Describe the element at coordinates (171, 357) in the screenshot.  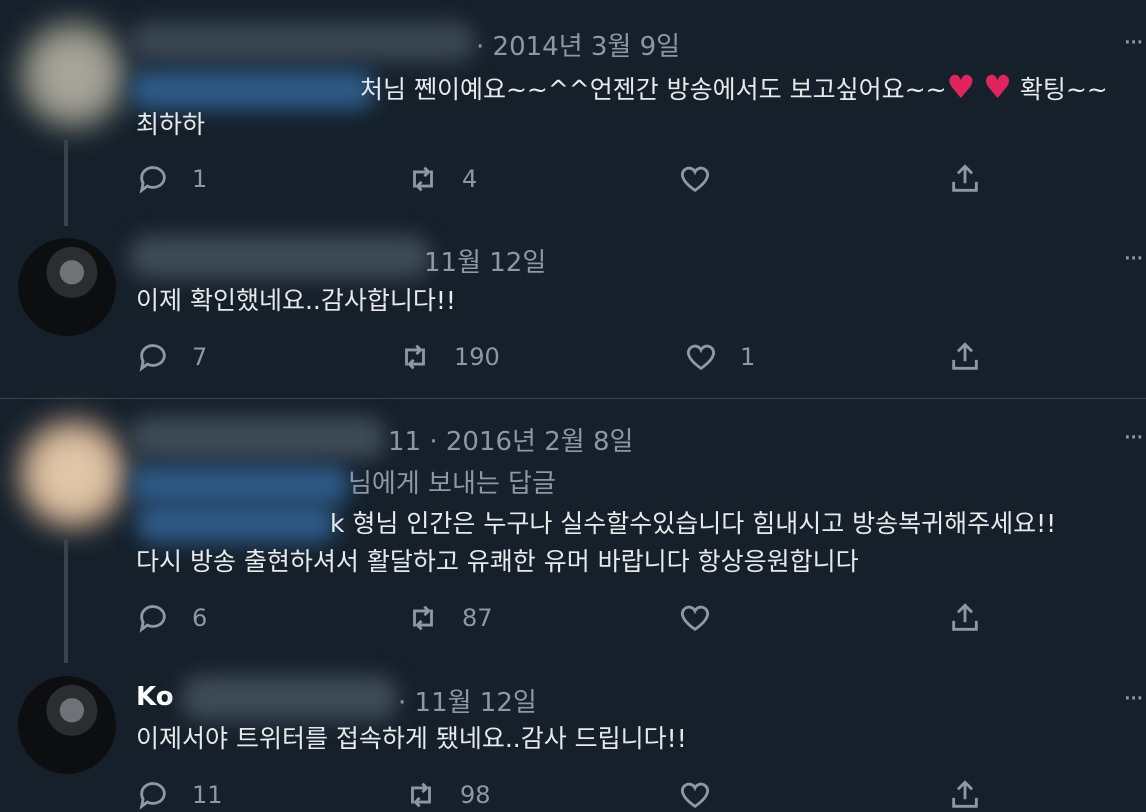
I see `reply-button: 7` at that location.